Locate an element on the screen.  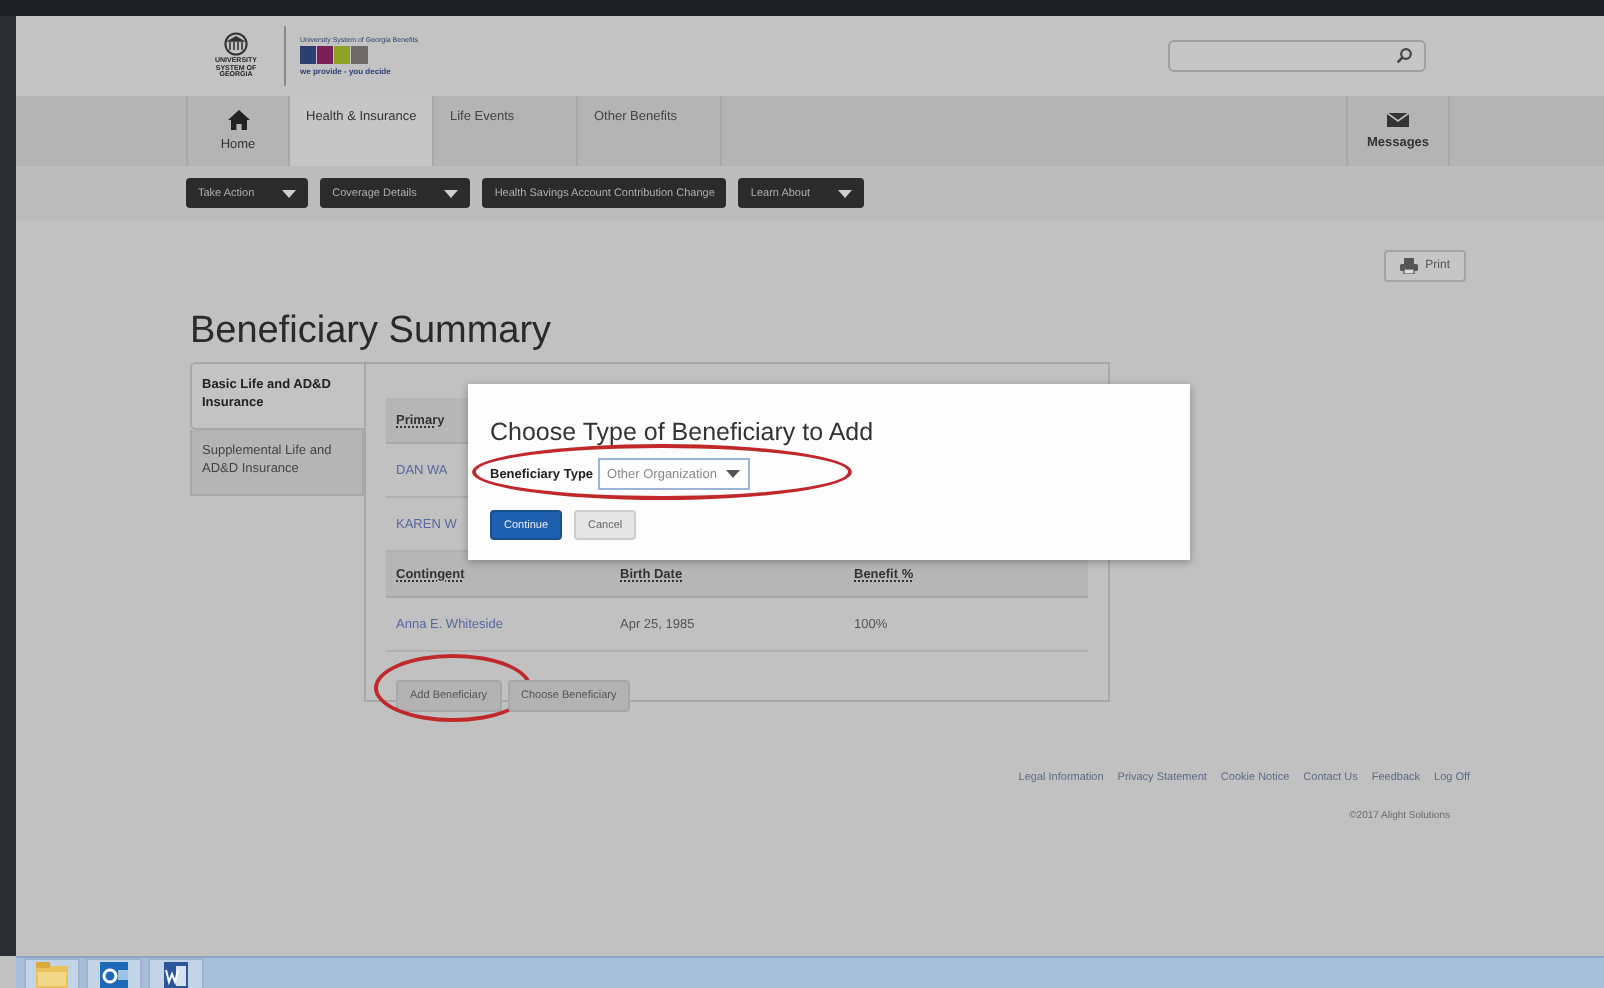
dialog-title: Choose Type of Beneficiary to Add is located at coordinates (683, 432).